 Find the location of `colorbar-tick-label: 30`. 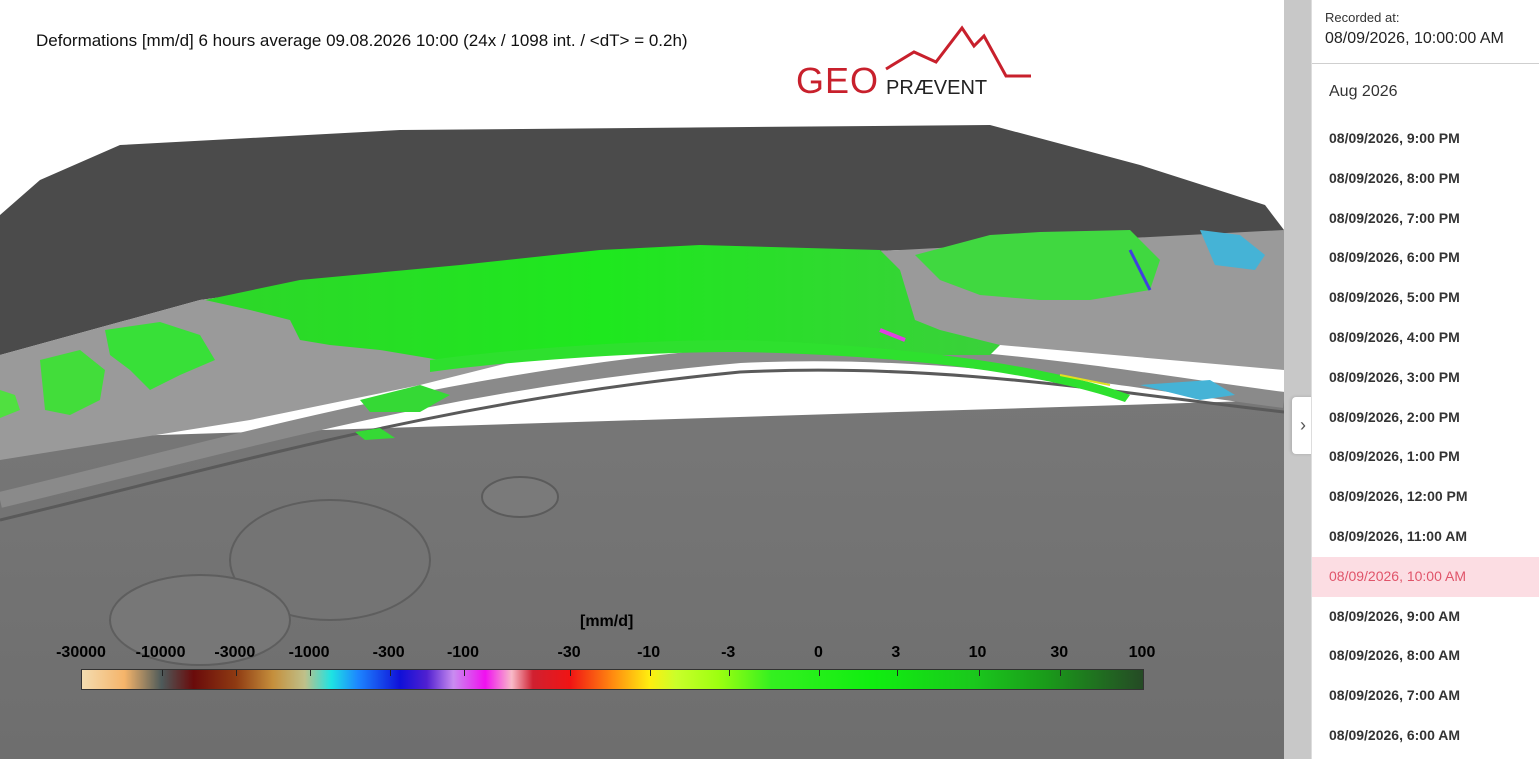

colorbar-tick-label: 30 is located at coordinates (1059, 652).